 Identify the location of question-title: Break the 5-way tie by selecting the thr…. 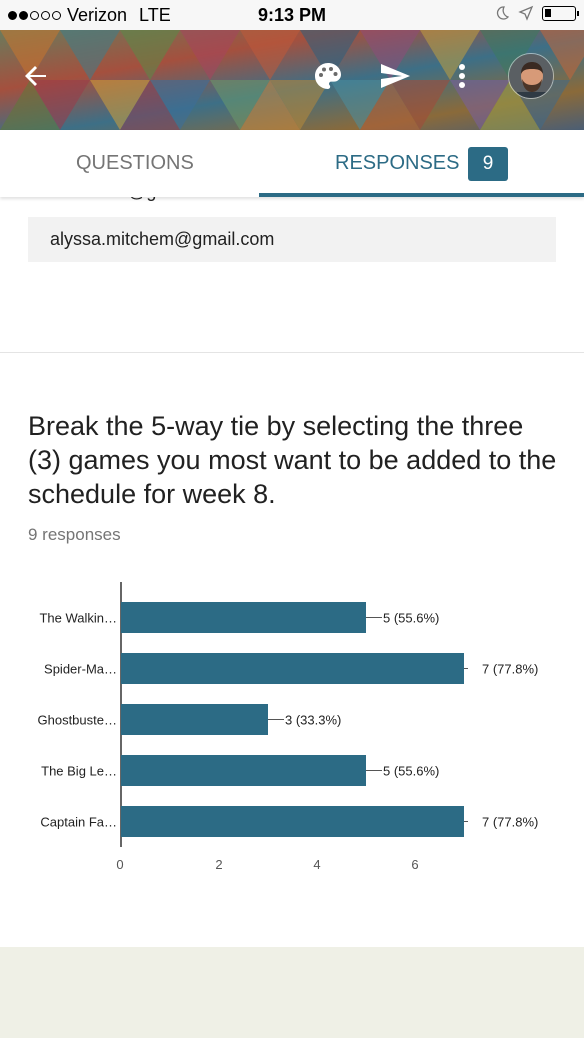
(292, 460).